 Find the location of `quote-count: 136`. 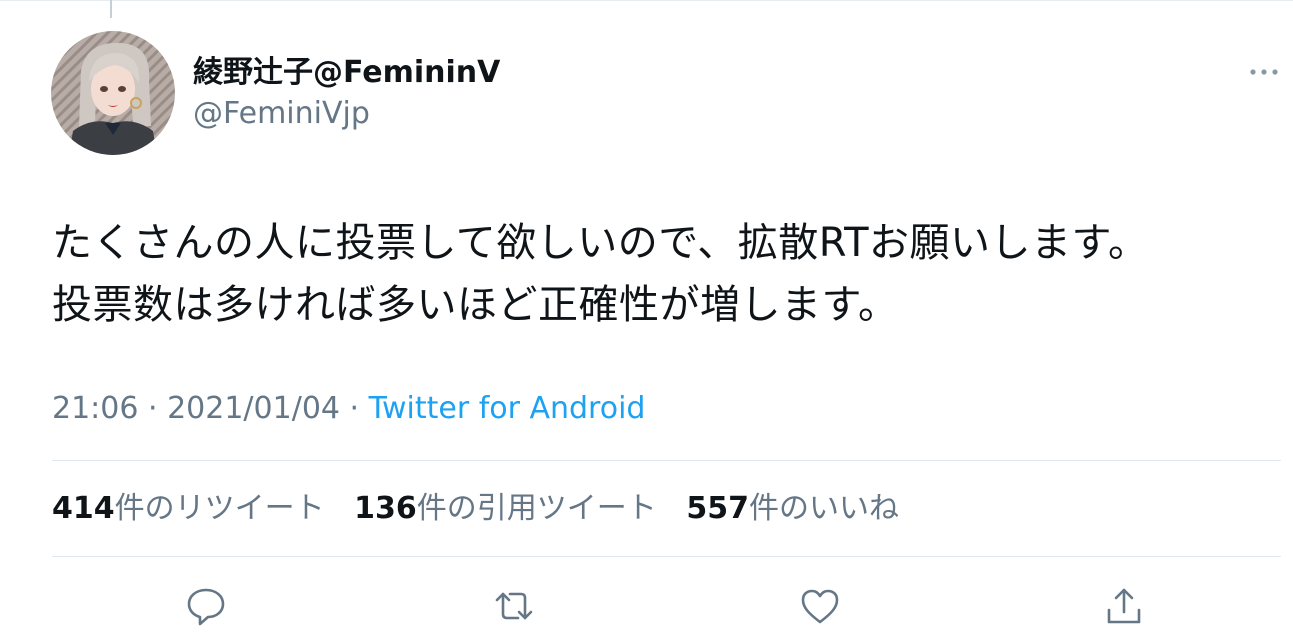

quote-count: 136 is located at coordinates (385, 508).